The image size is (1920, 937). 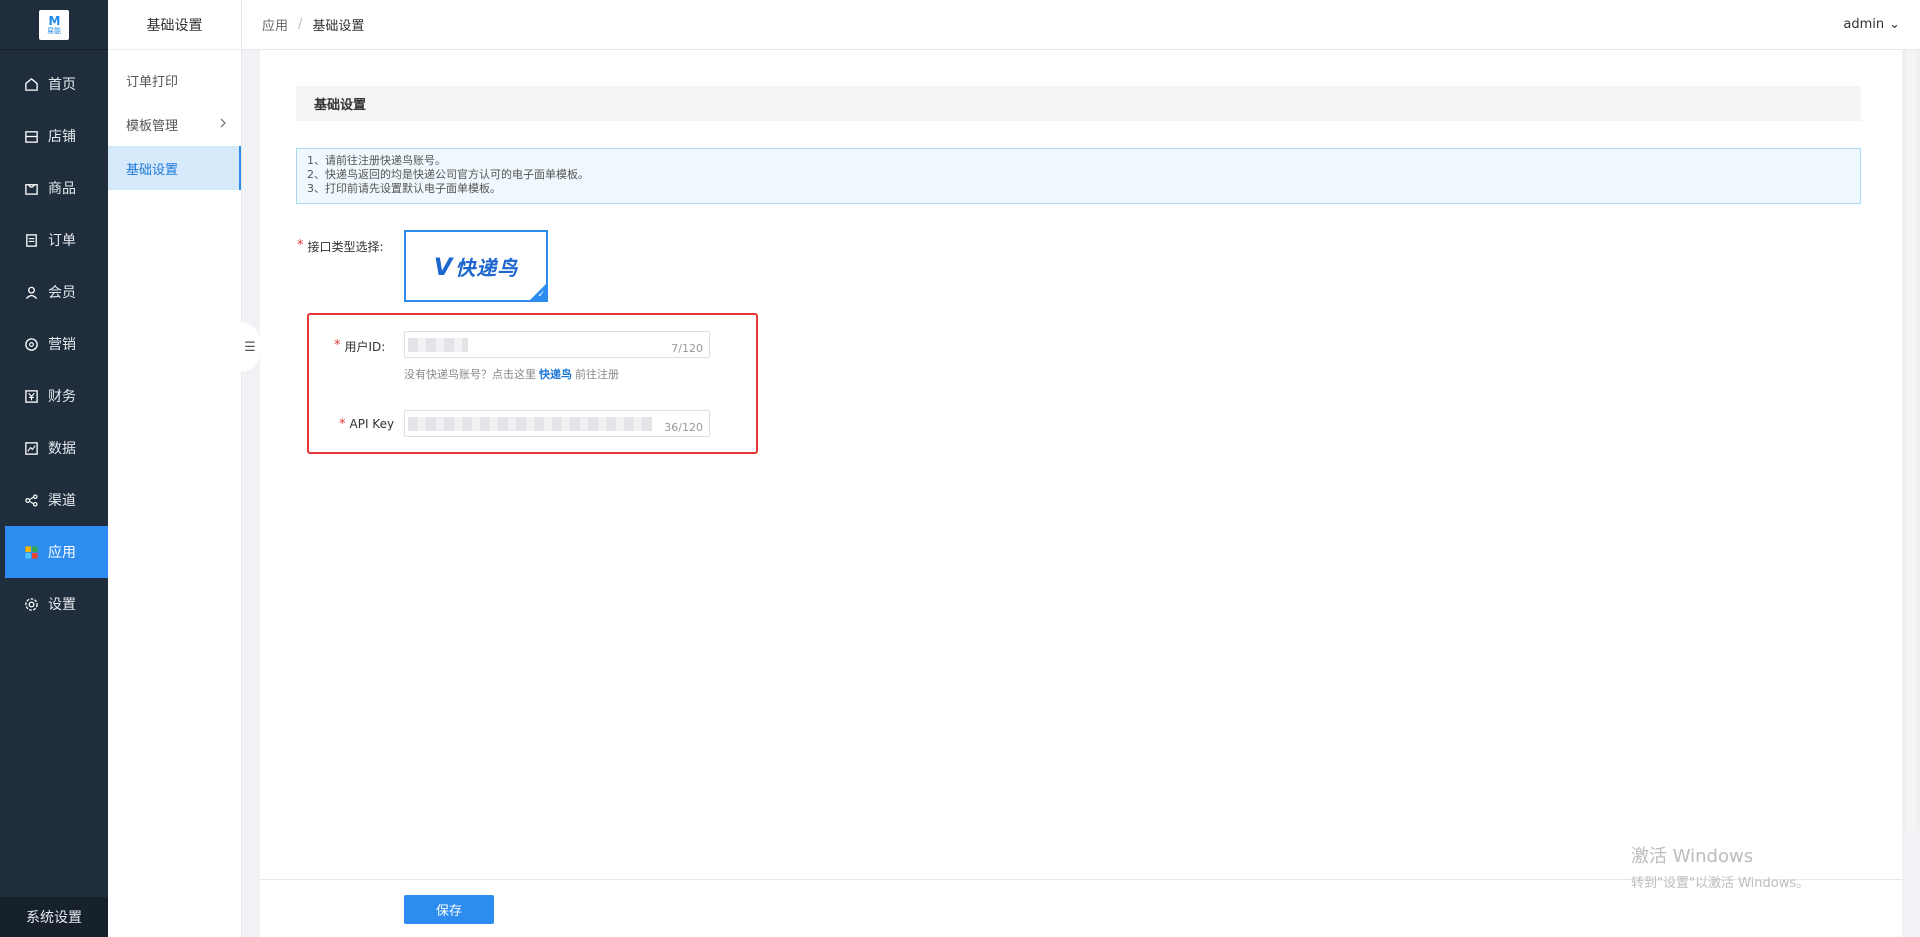 I want to click on user-icon, so click(x=31, y=292).